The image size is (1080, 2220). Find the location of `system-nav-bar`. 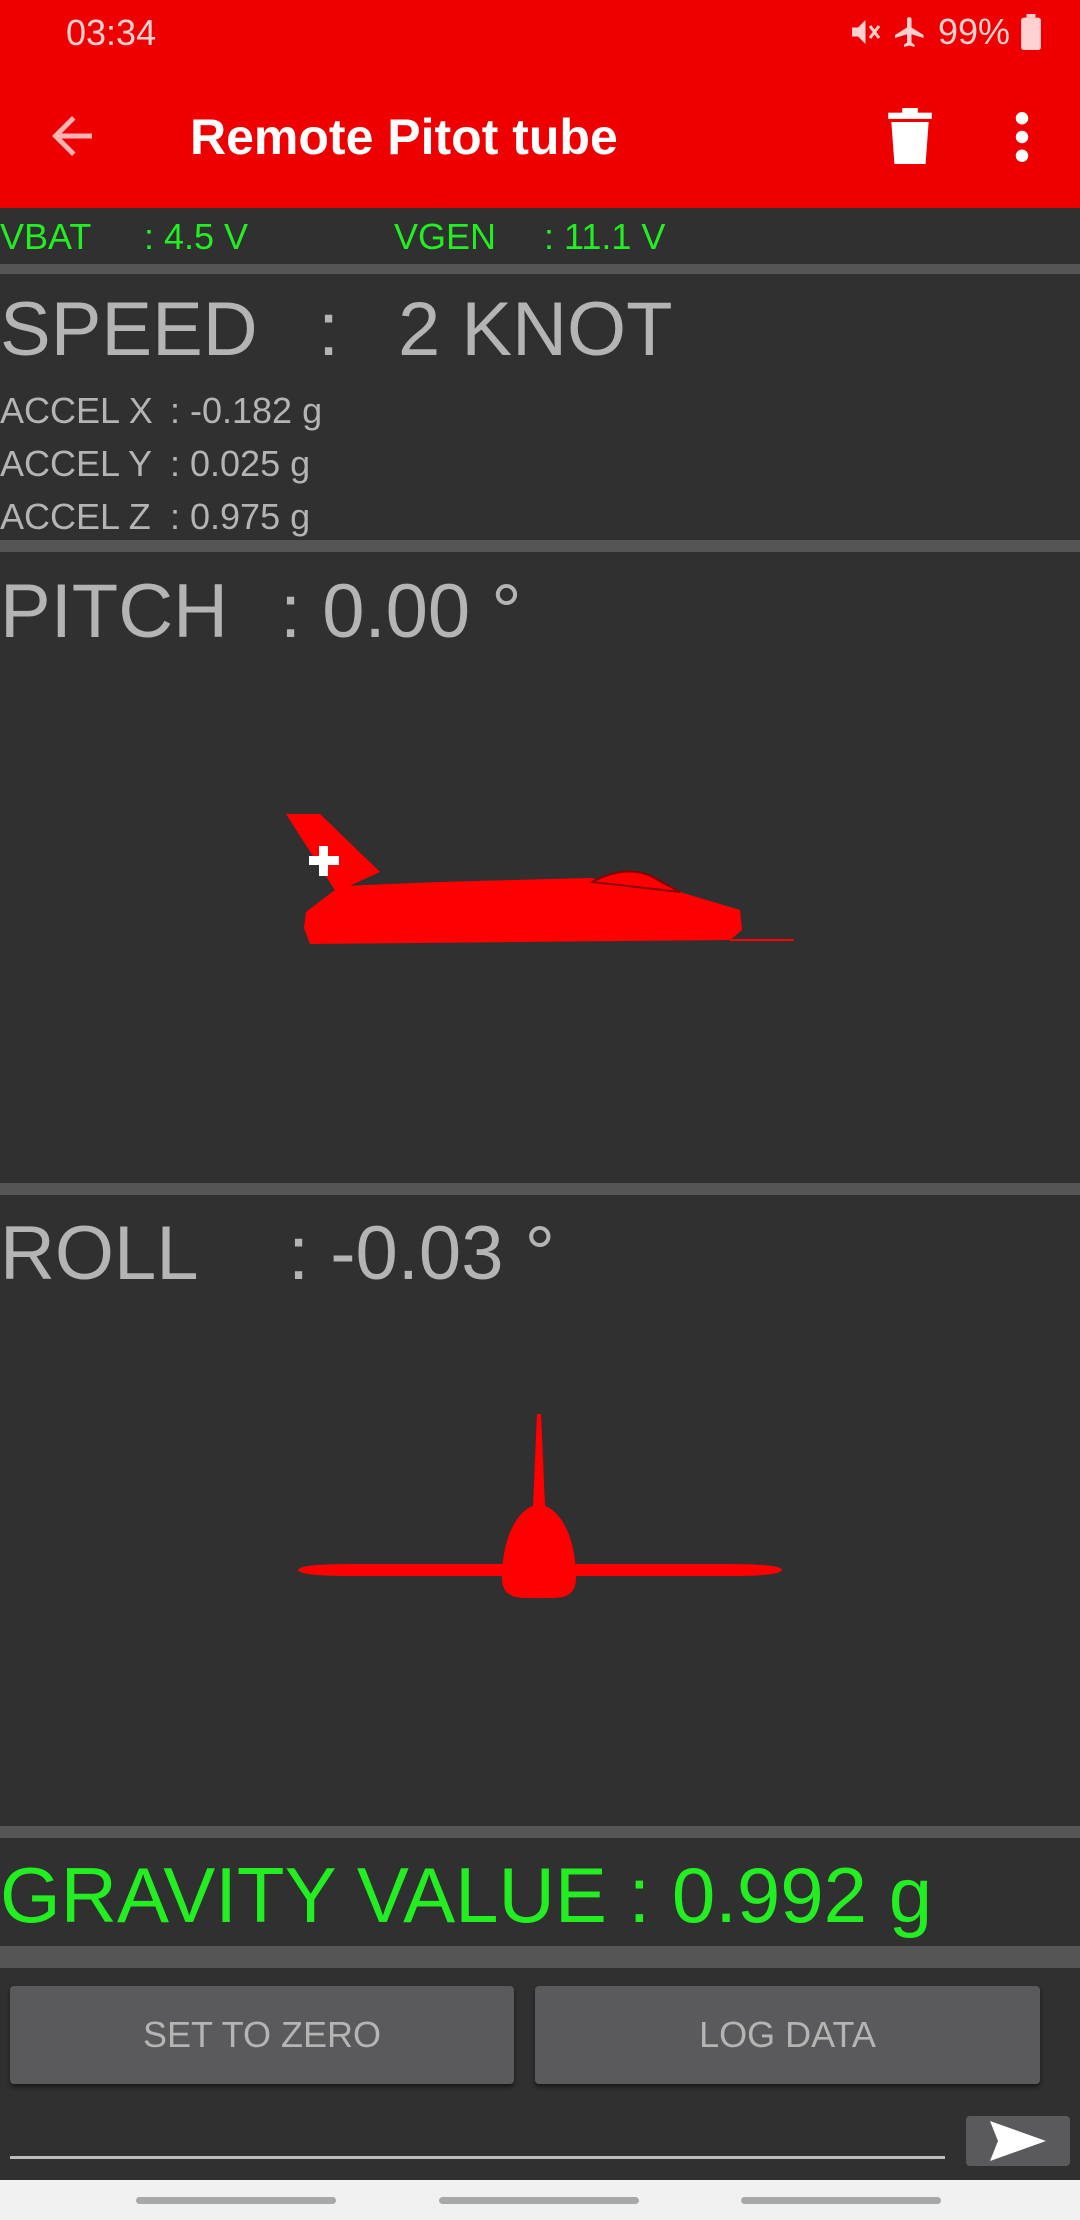

system-nav-bar is located at coordinates (540, 2200).